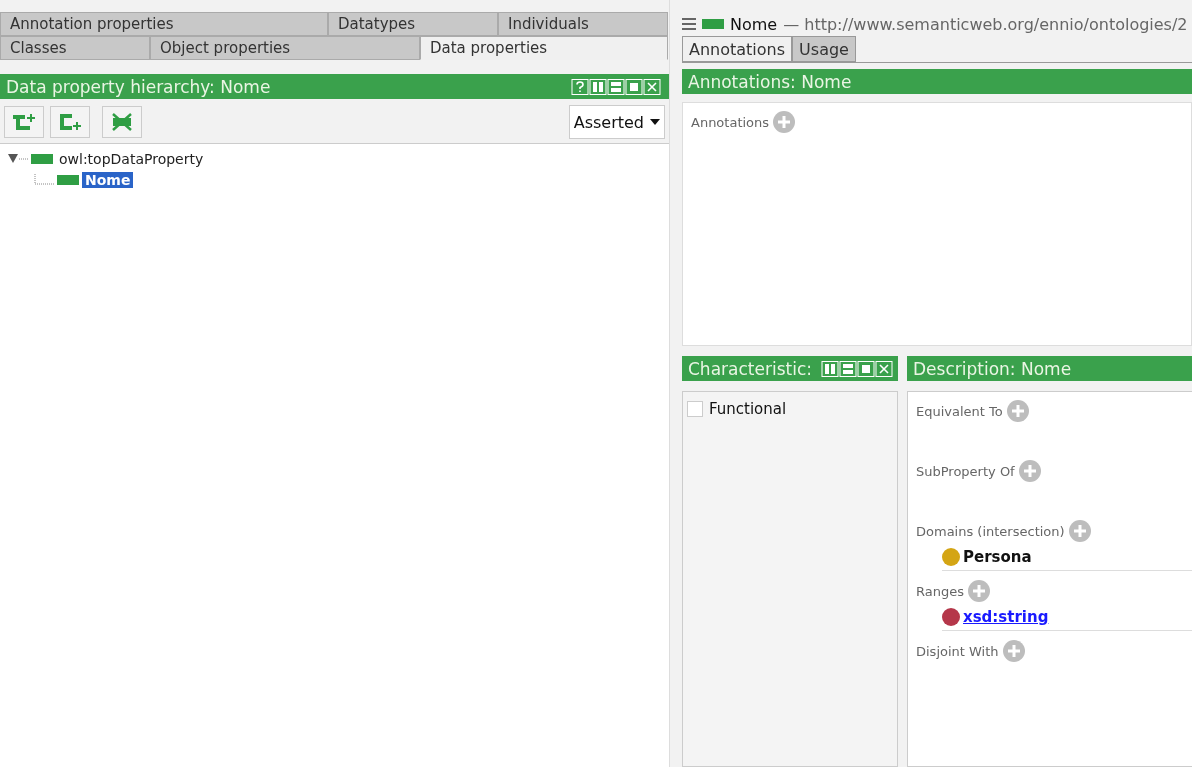 This screenshot has height=767, width=1192. What do you see at coordinates (824, 49) in the screenshot?
I see `tab: Usage` at bounding box center [824, 49].